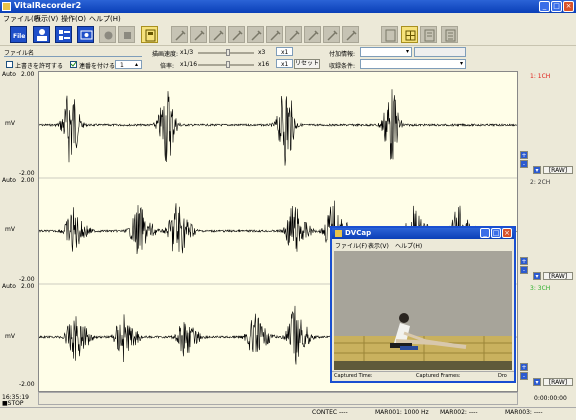 The height and width of the screenshot is (420, 576). I want to click on ch2-label: 2: 2CH, so click(540, 182).